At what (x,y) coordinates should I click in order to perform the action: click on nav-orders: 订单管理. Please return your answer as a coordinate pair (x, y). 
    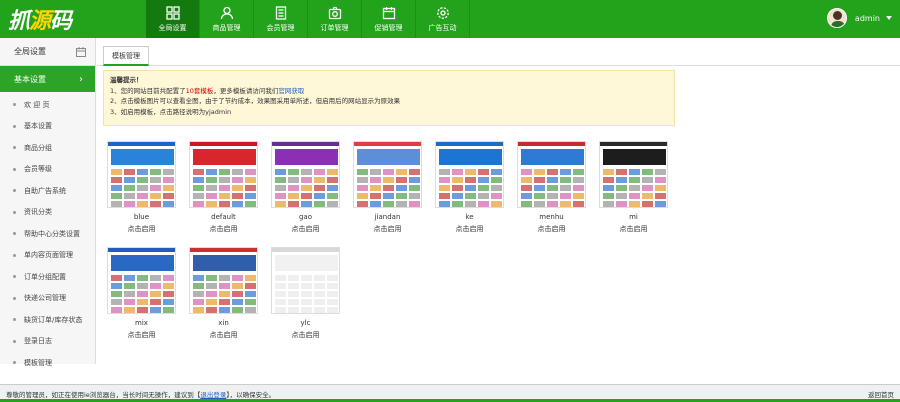
    Looking at the image, I should click on (335, 19).